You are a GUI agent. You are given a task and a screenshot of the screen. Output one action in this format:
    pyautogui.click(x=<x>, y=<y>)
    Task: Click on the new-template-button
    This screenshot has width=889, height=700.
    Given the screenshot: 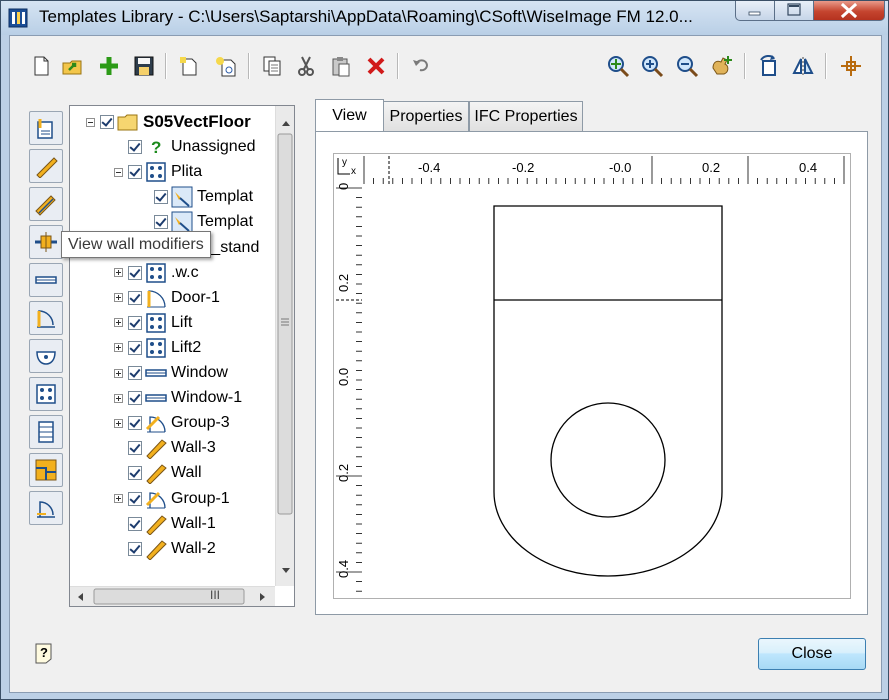 What is the action you would take?
    pyautogui.click(x=189, y=66)
    